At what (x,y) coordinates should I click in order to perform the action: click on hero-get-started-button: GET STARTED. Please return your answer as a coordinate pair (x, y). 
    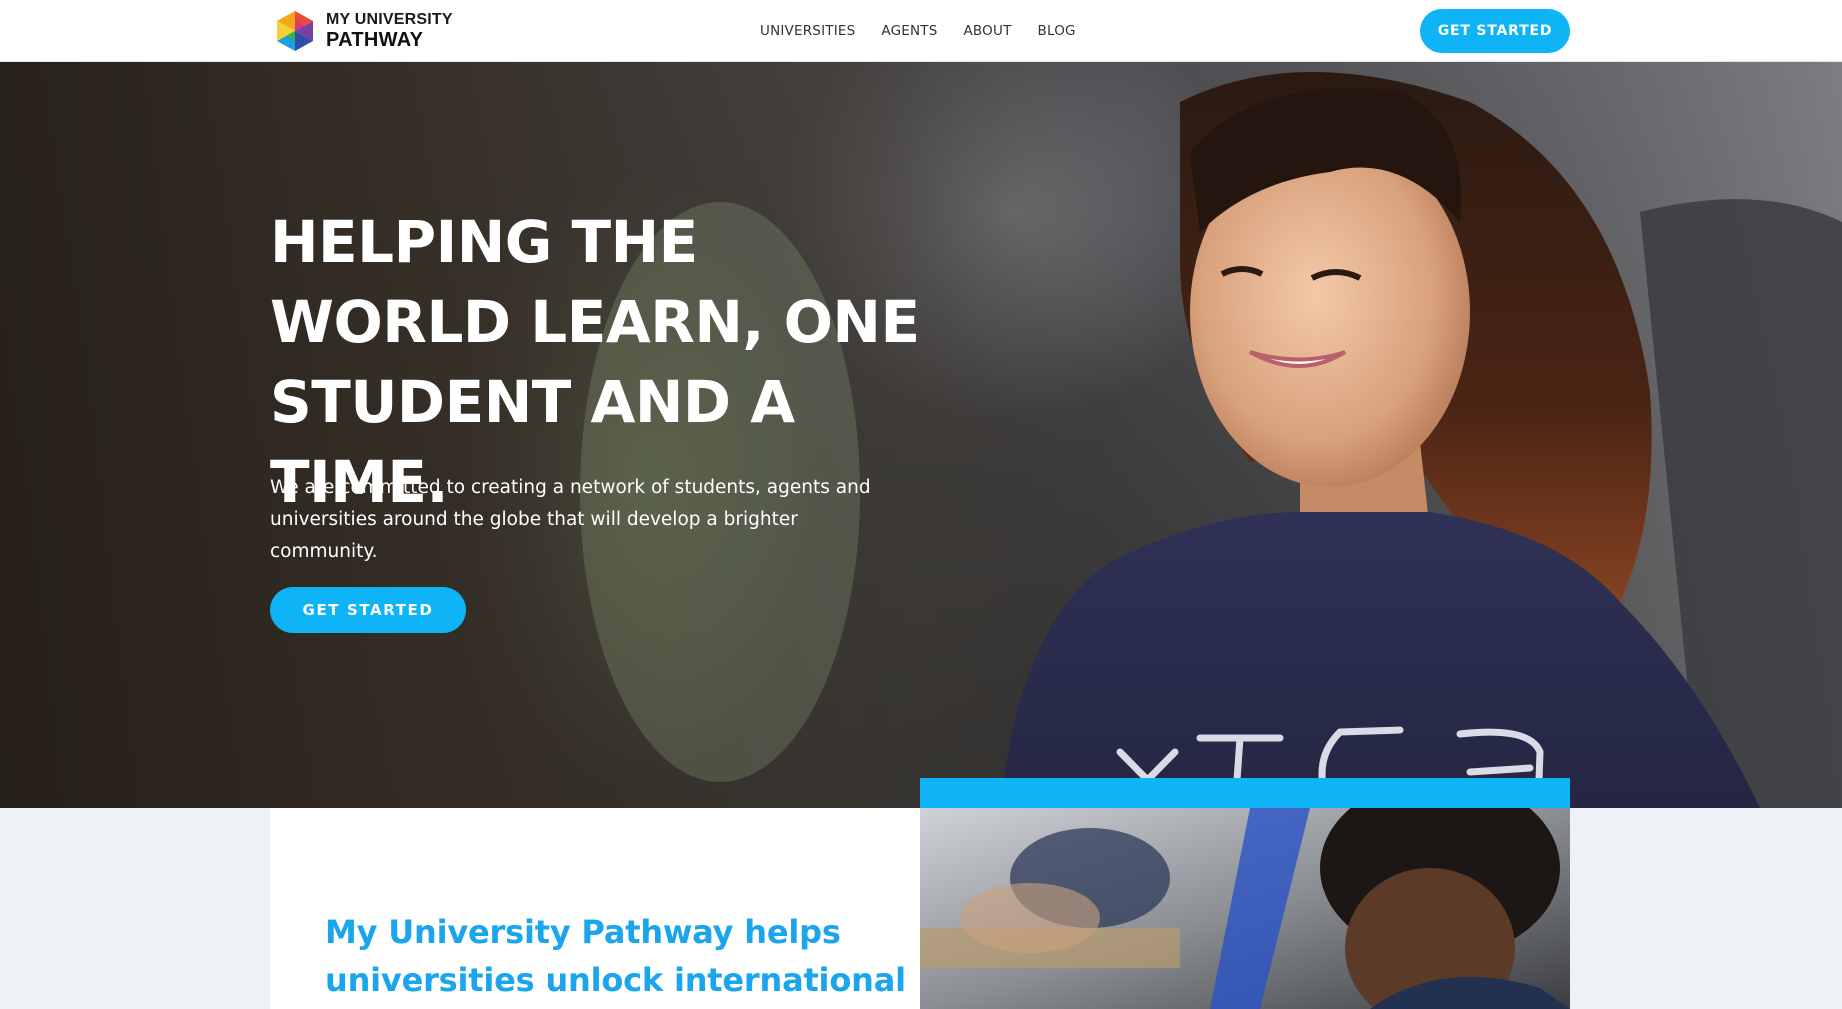
    Looking at the image, I should click on (368, 610).